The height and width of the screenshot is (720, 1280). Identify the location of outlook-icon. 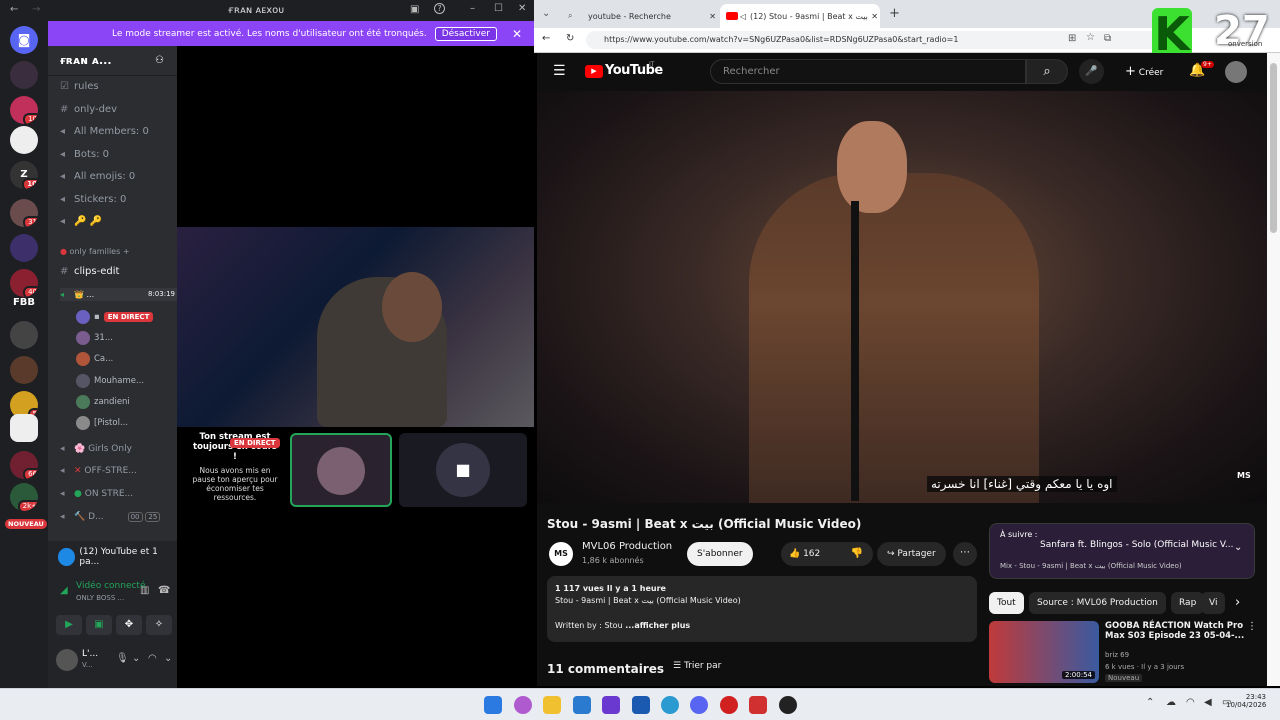
(641, 705).